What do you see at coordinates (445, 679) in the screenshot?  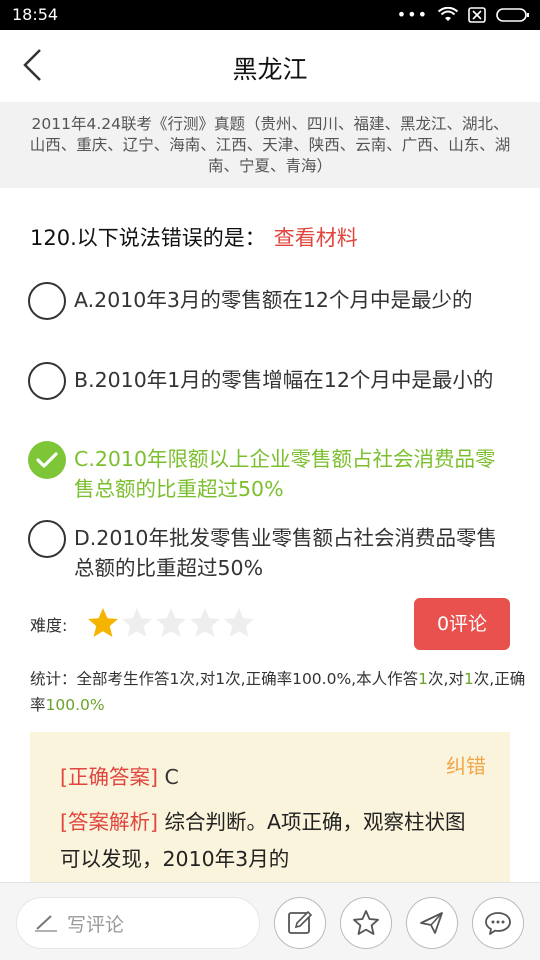 I see `stats-mid: 次,对` at bounding box center [445, 679].